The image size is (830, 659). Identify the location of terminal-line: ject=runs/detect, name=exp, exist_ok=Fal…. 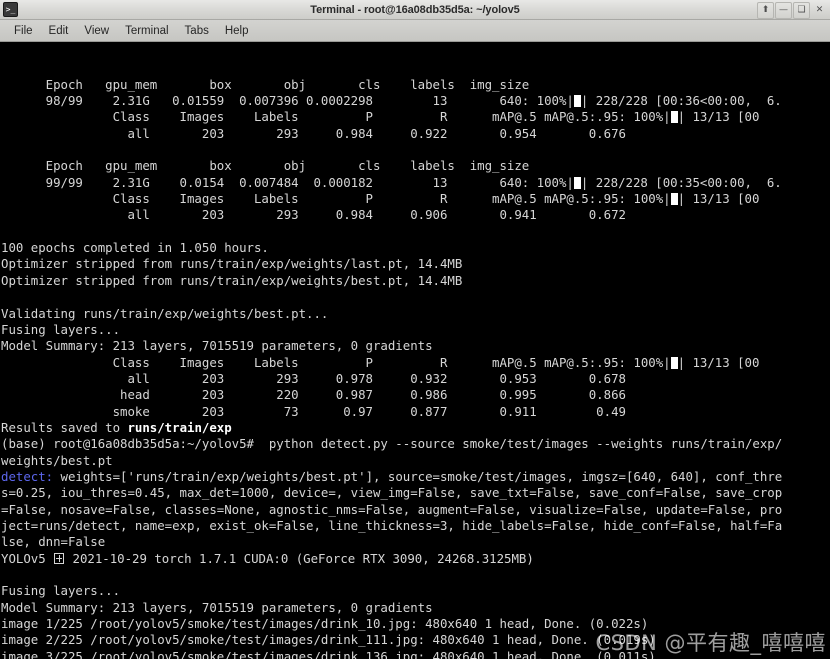
(392, 525).